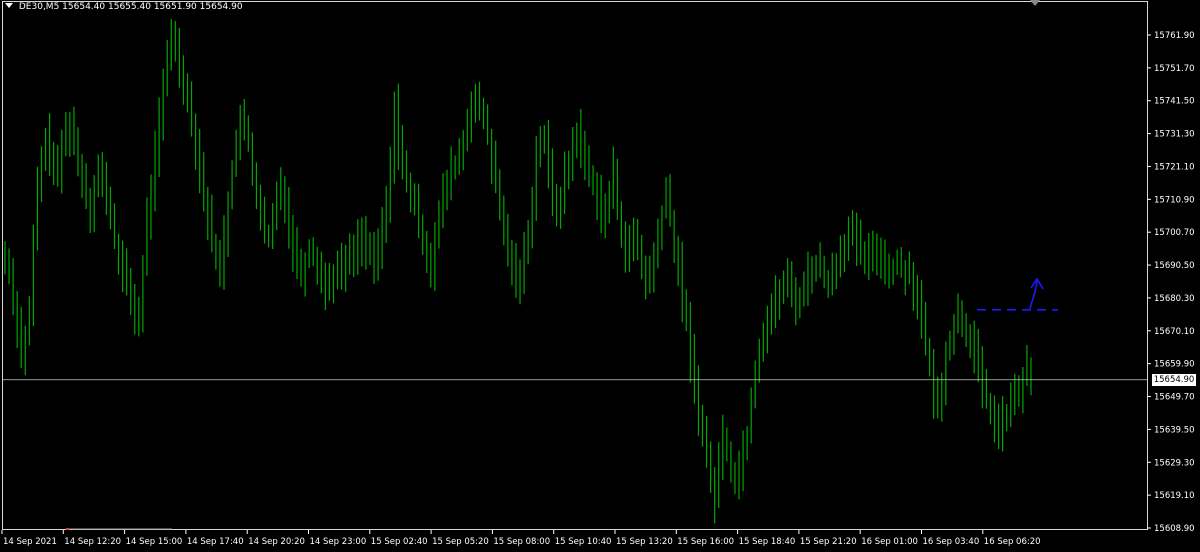 The height and width of the screenshot is (552, 1200). I want to click on y-tick-label: 15731.30, so click(1174, 135).